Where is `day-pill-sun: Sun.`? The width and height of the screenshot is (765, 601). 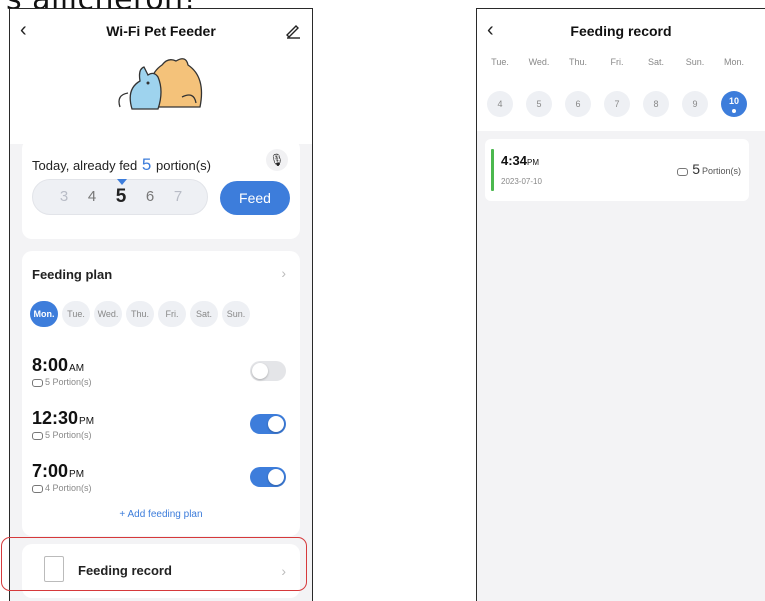 day-pill-sun: Sun. is located at coordinates (236, 314).